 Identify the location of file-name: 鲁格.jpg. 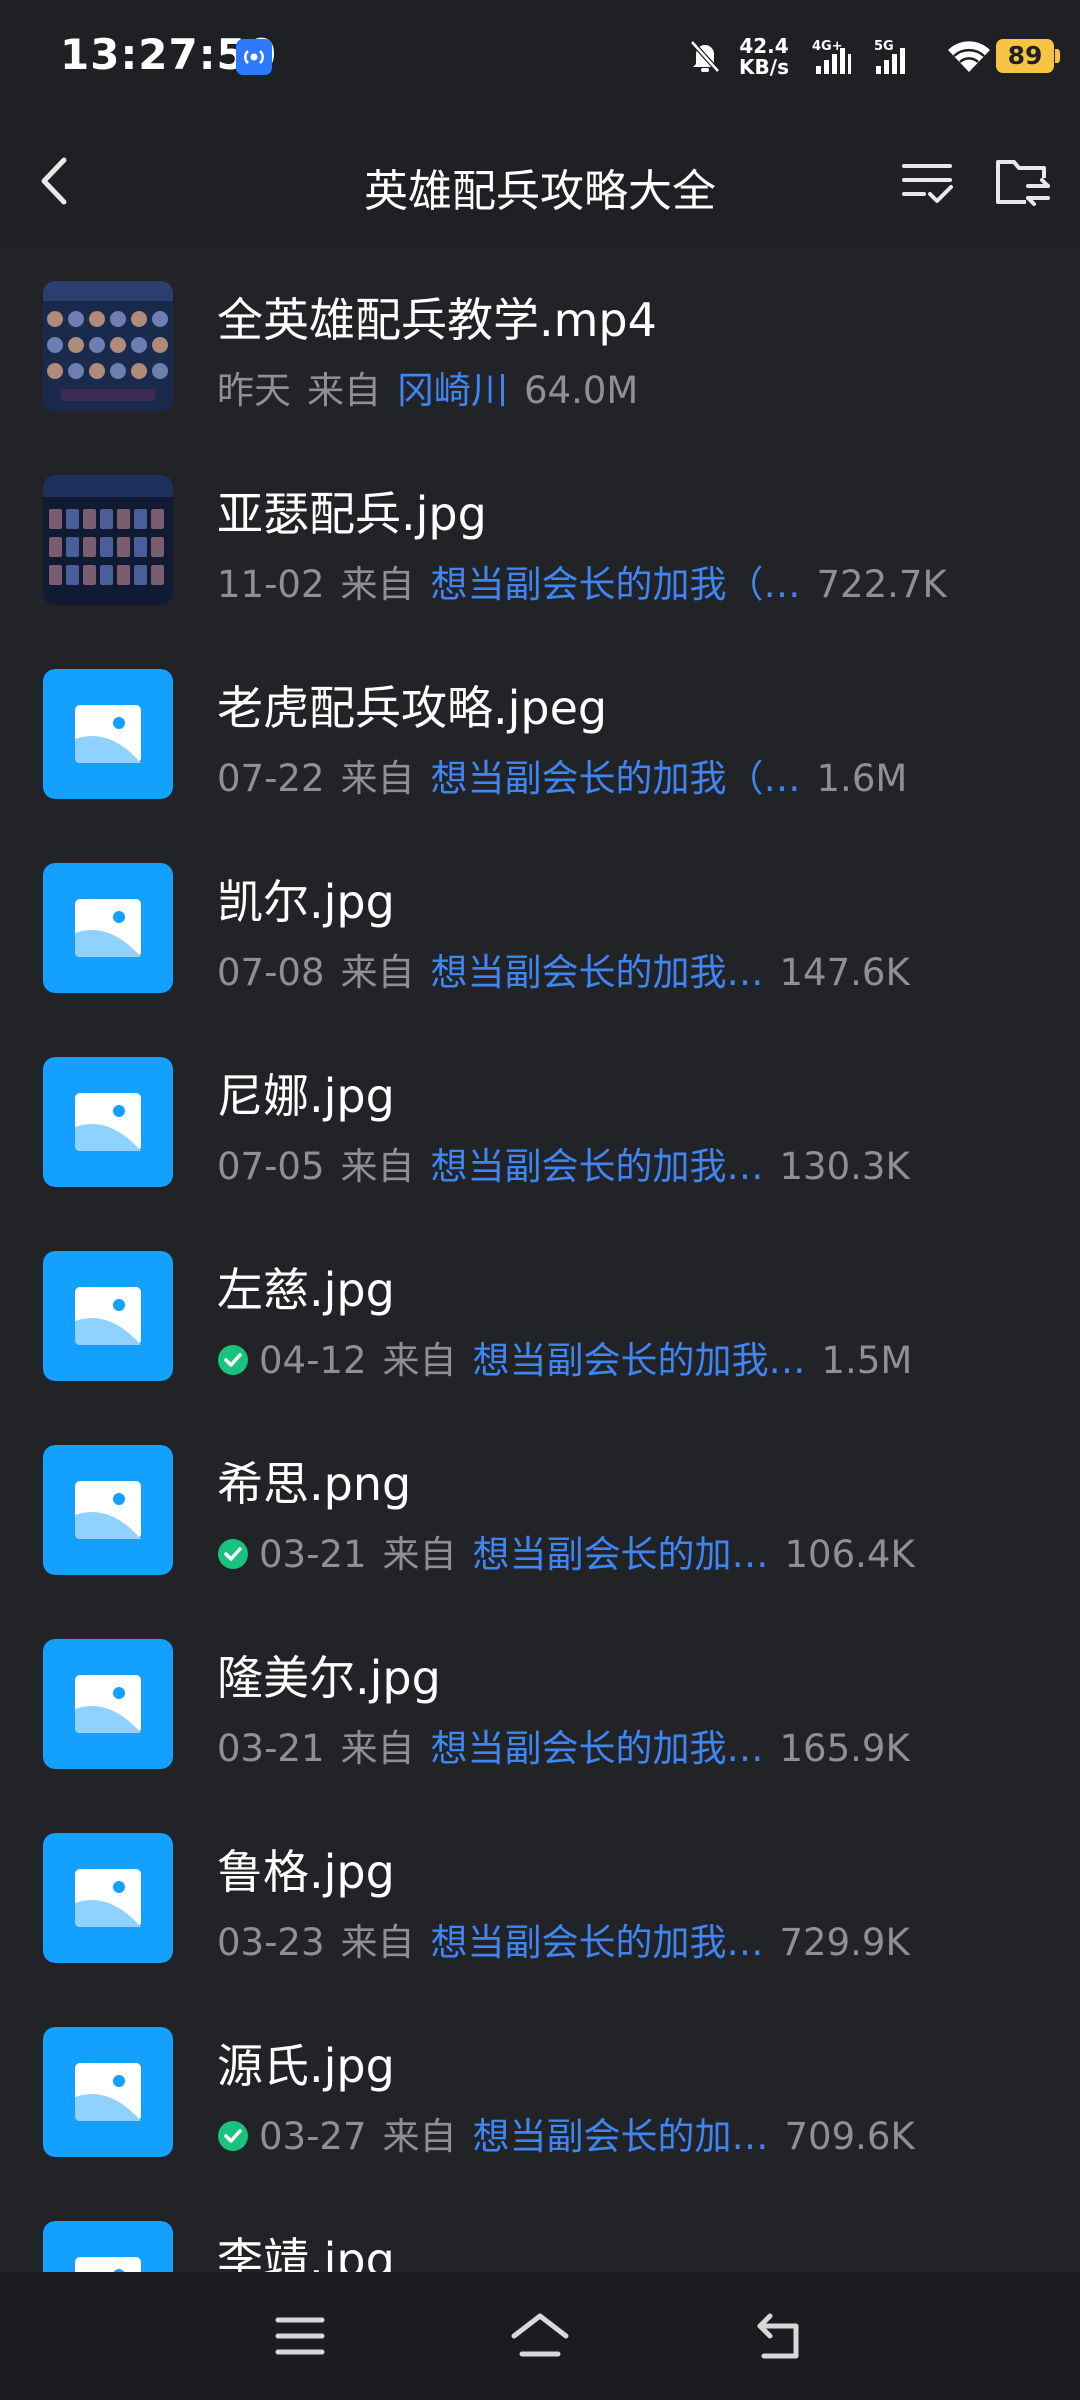
(306, 1872).